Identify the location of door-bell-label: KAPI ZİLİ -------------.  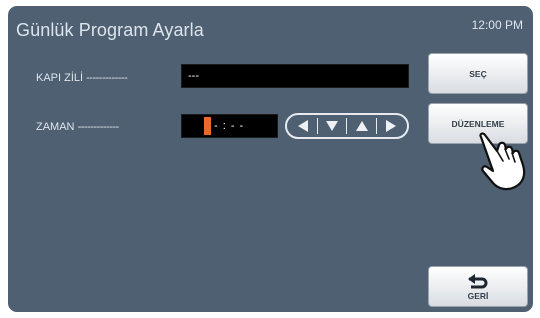
(82, 78).